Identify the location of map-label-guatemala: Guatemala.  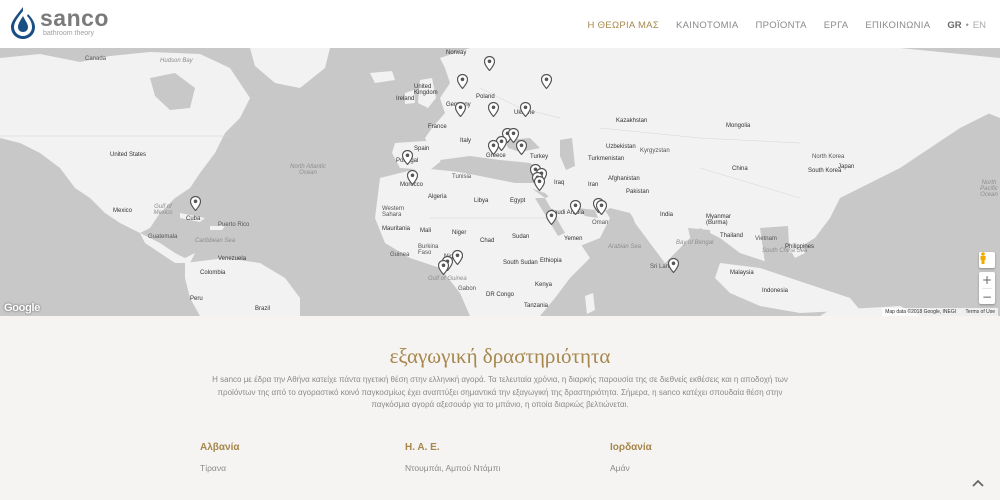
(163, 237).